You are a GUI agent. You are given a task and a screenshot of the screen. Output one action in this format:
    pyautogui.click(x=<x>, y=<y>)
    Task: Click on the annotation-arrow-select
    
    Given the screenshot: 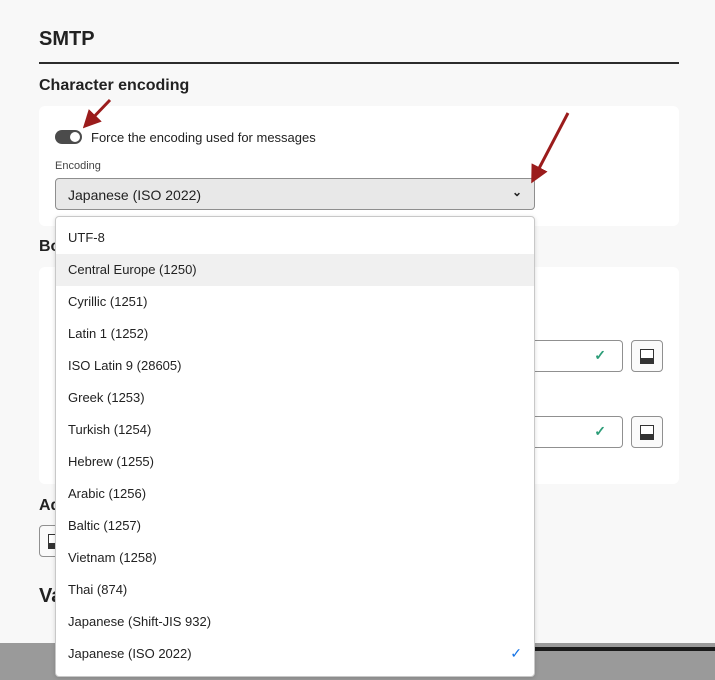 What is the action you would take?
    pyautogui.click(x=550, y=148)
    